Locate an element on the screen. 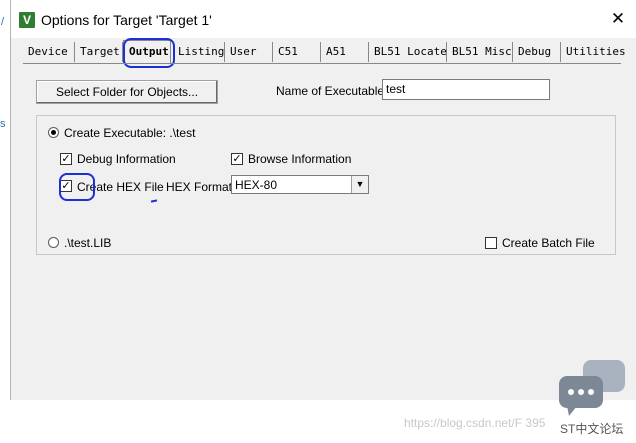  close-button: ✕ is located at coordinates (618, 19).